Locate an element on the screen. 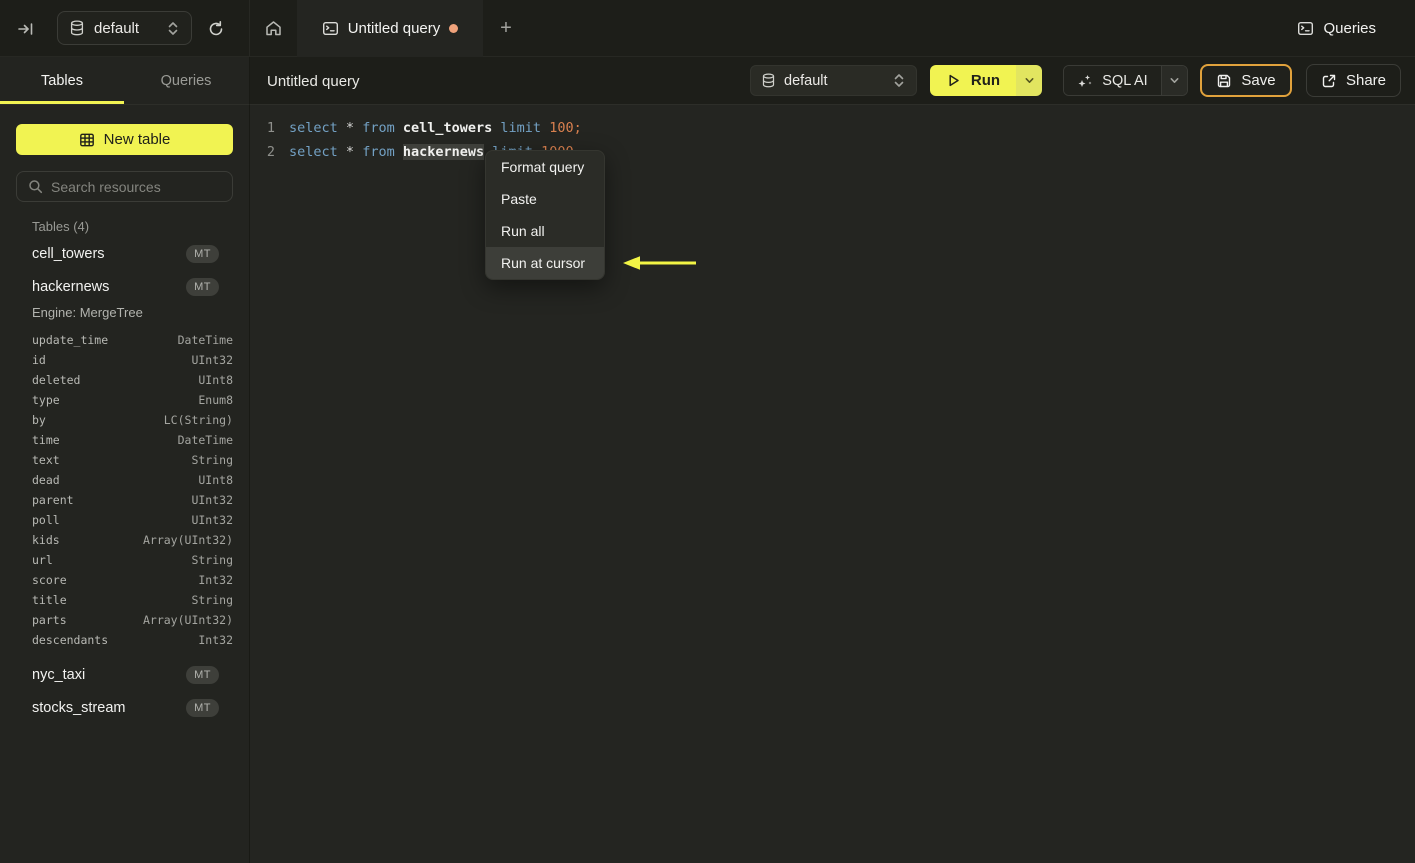 Image resolution: width=1415 pixels, height=863 pixels. top-bar-left: default is located at coordinates (125, 28).